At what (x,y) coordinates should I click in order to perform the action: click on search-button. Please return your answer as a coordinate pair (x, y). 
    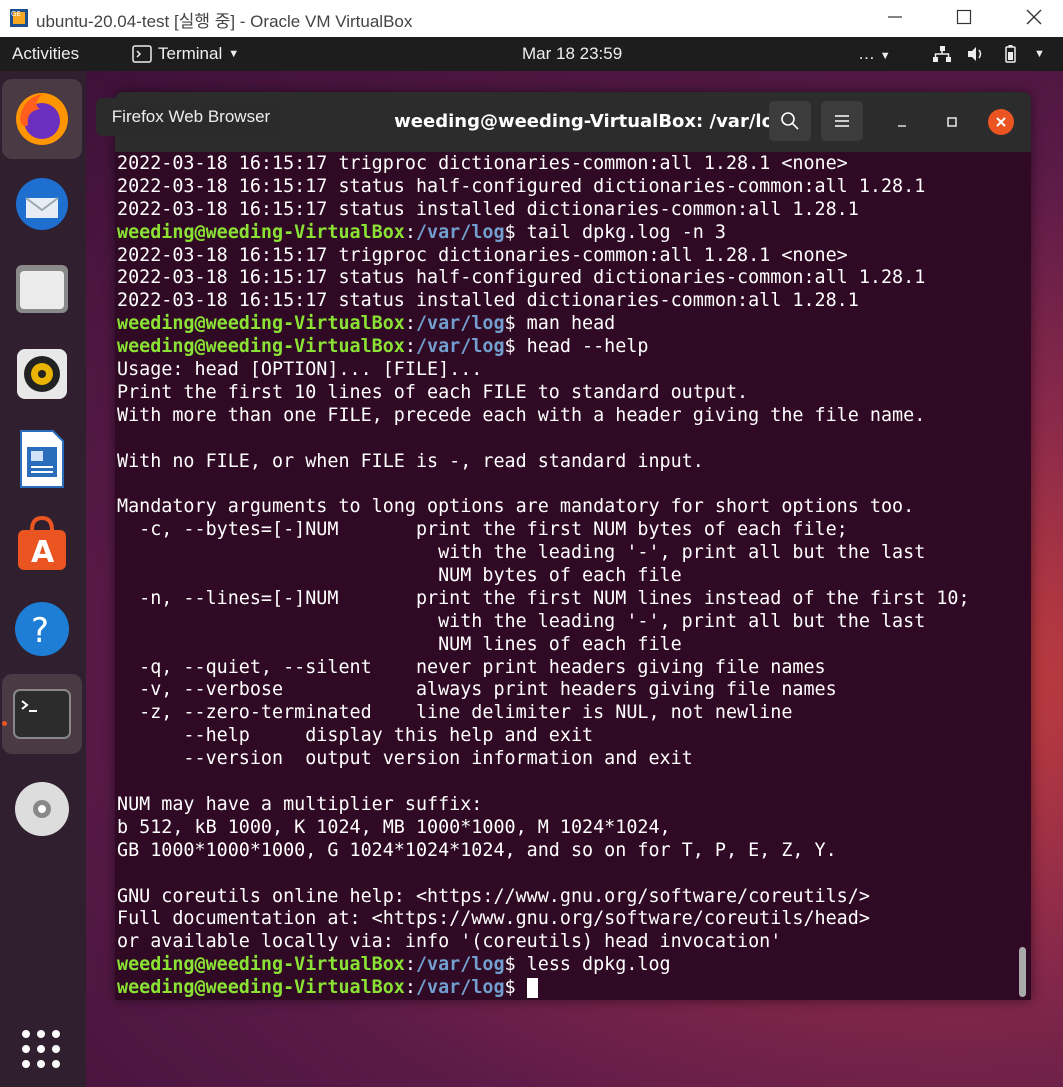
    Looking at the image, I should click on (790, 121).